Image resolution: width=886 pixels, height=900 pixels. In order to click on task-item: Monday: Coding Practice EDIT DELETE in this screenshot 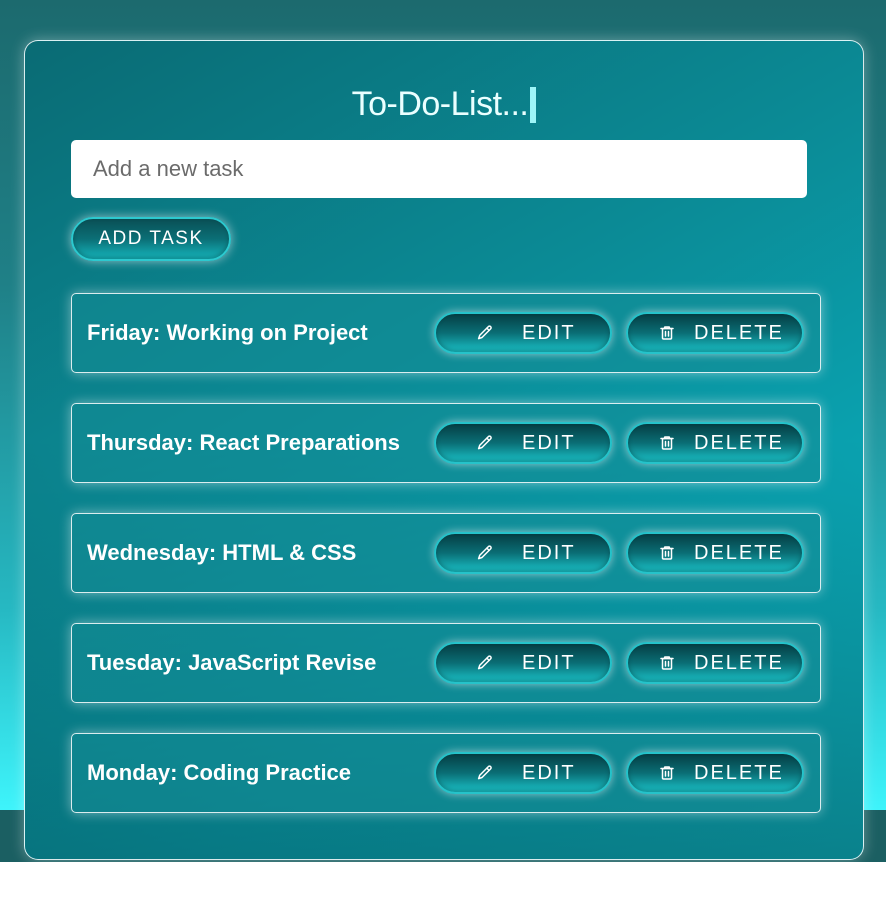, I will do `click(446, 773)`.